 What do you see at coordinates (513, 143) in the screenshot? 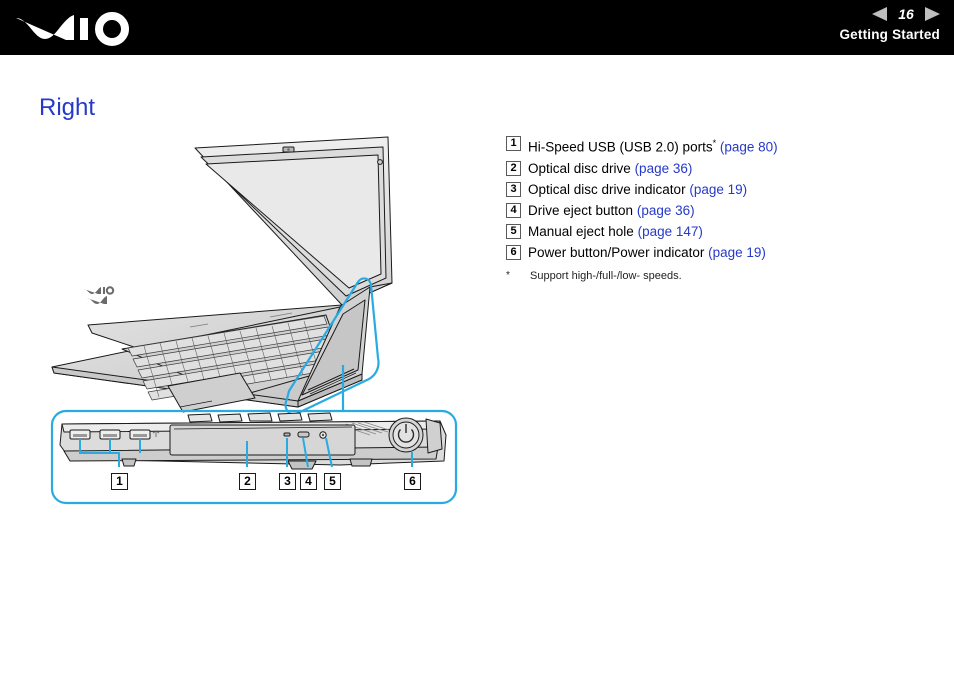
I see `callout-number-1: 1` at bounding box center [513, 143].